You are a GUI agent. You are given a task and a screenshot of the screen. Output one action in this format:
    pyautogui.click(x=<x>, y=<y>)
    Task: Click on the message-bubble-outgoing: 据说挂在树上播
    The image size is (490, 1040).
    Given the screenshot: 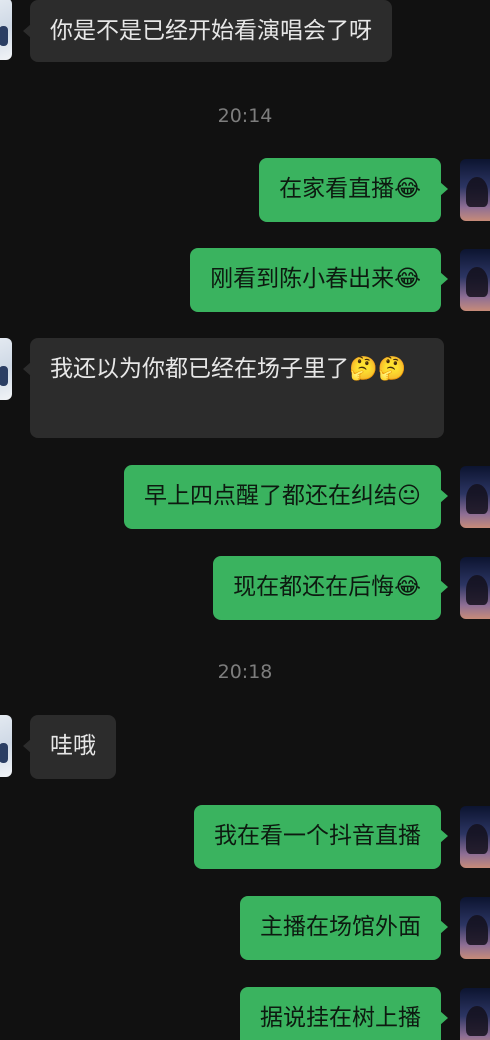 What is the action you would take?
    pyautogui.click(x=344, y=1013)
    